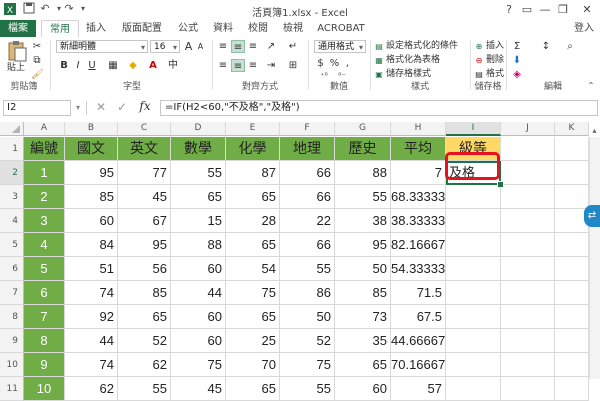 The image size is (600, 401). What do you see at coordinates (44, 293) in the screenshot?
I see `id-cell: 6` at bounding box center [44, 293].